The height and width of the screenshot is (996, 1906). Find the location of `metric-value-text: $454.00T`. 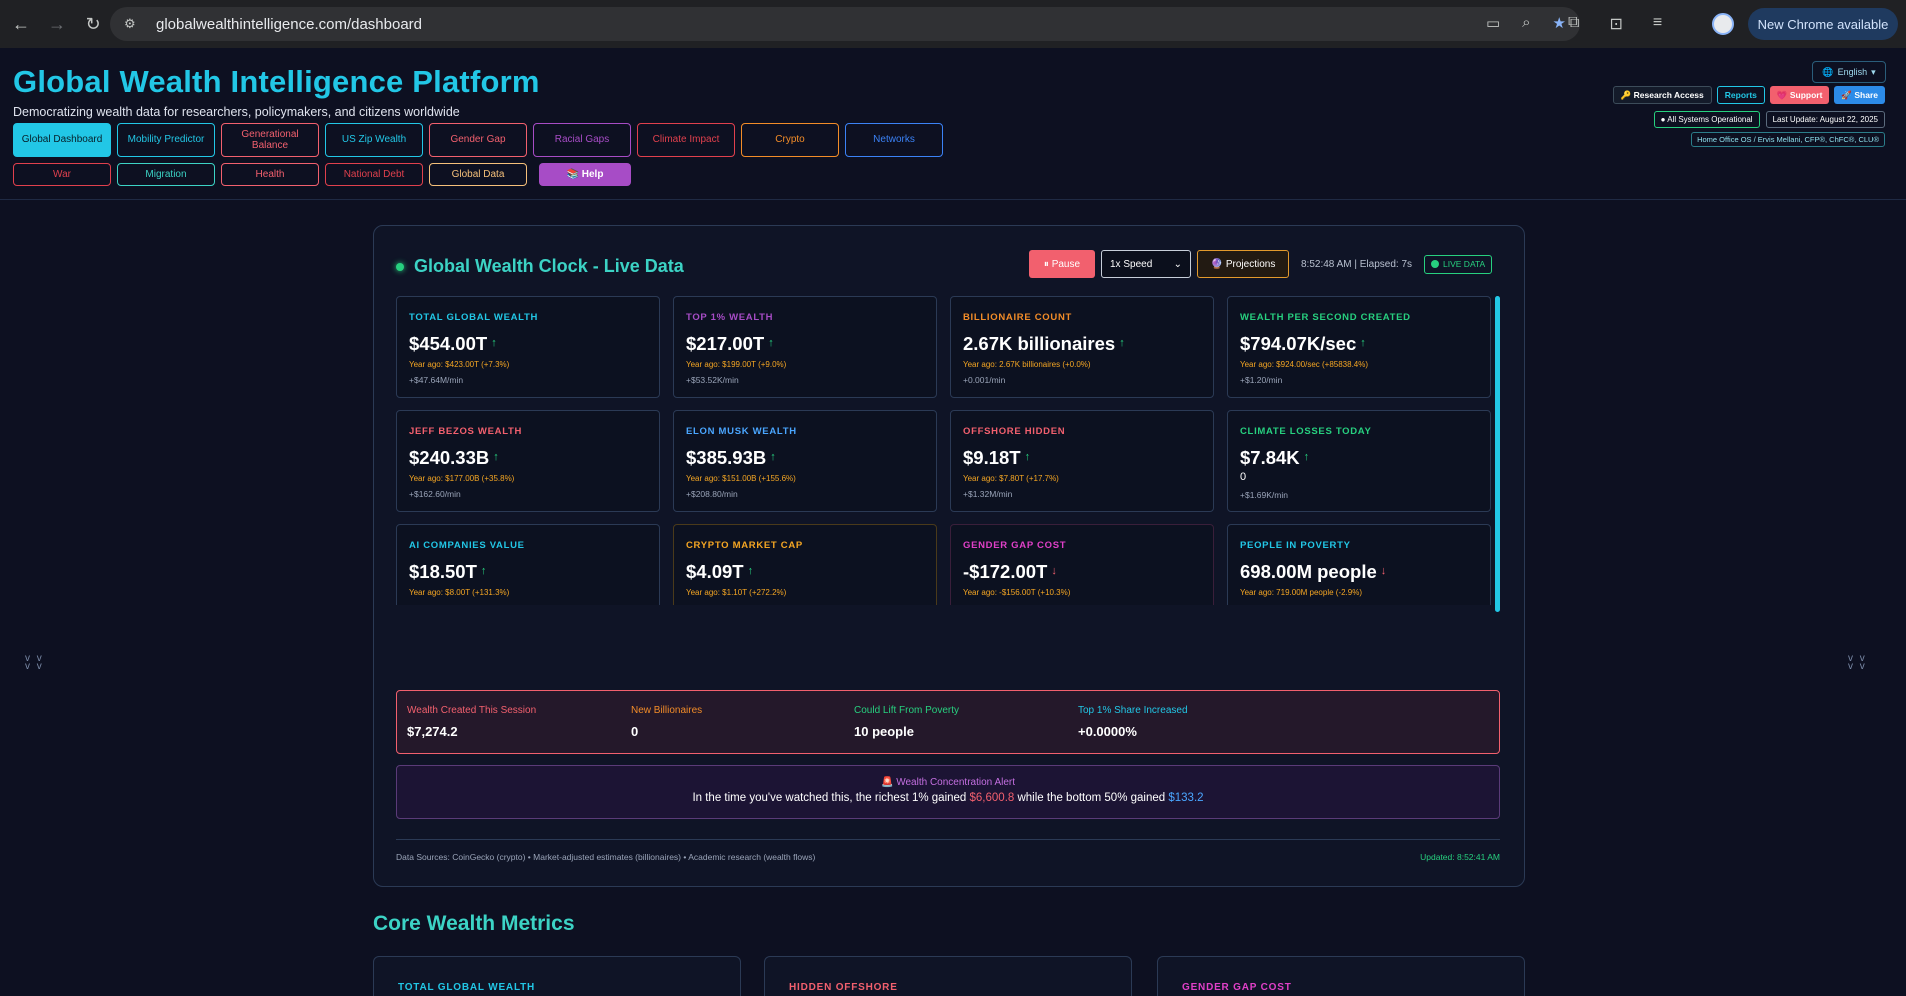

metric-value-text: $454.00T is located at coordinates (448, 343).